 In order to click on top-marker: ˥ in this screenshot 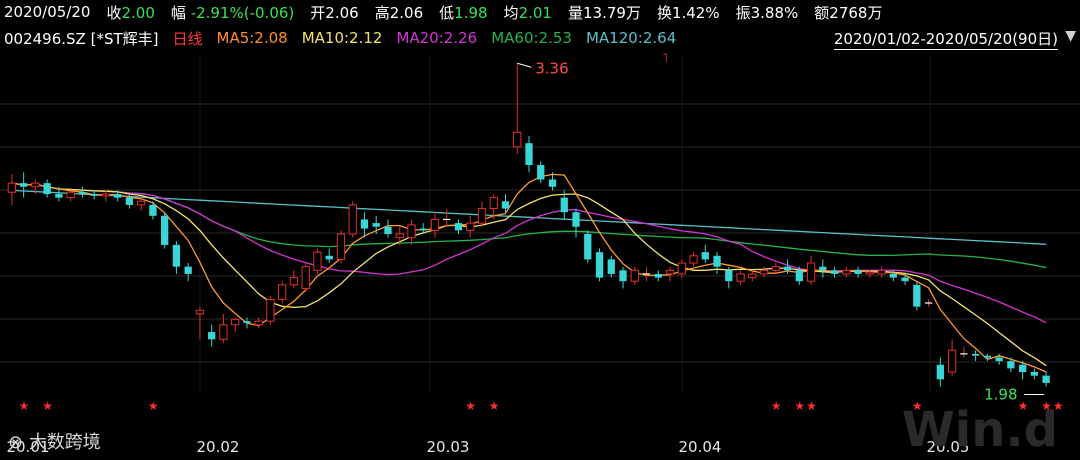, I will do `click(665, 58)`.